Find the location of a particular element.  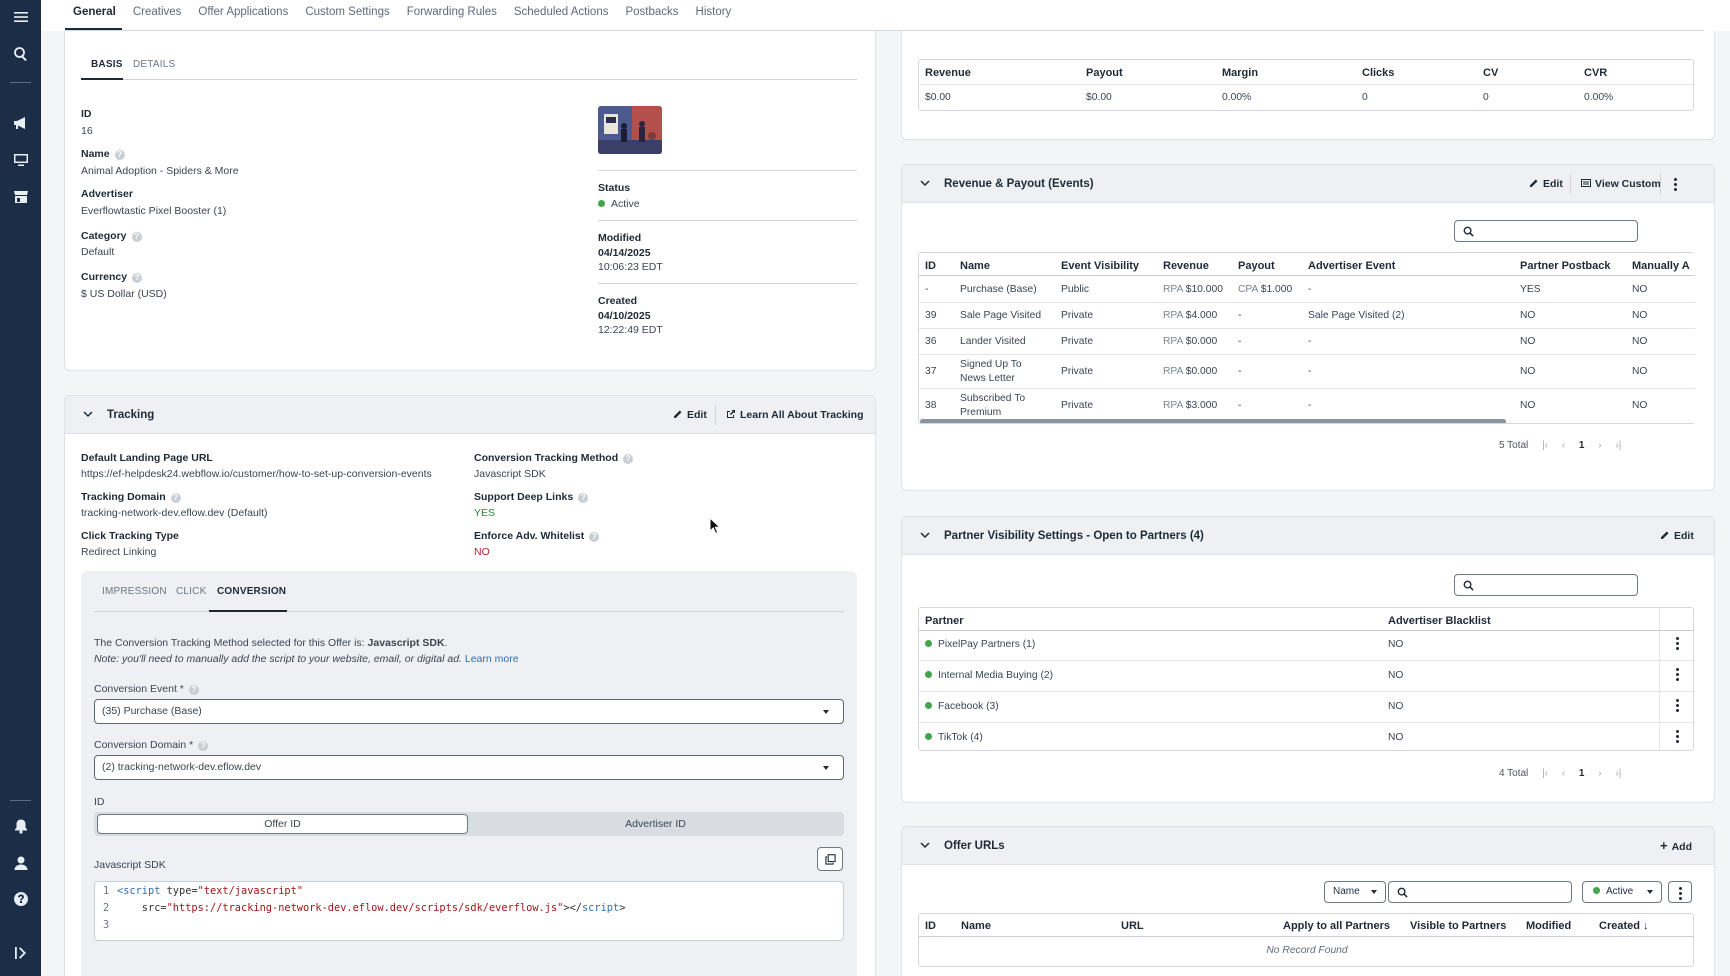

cell-visibility: Public is located at coordinates (1075, 289).